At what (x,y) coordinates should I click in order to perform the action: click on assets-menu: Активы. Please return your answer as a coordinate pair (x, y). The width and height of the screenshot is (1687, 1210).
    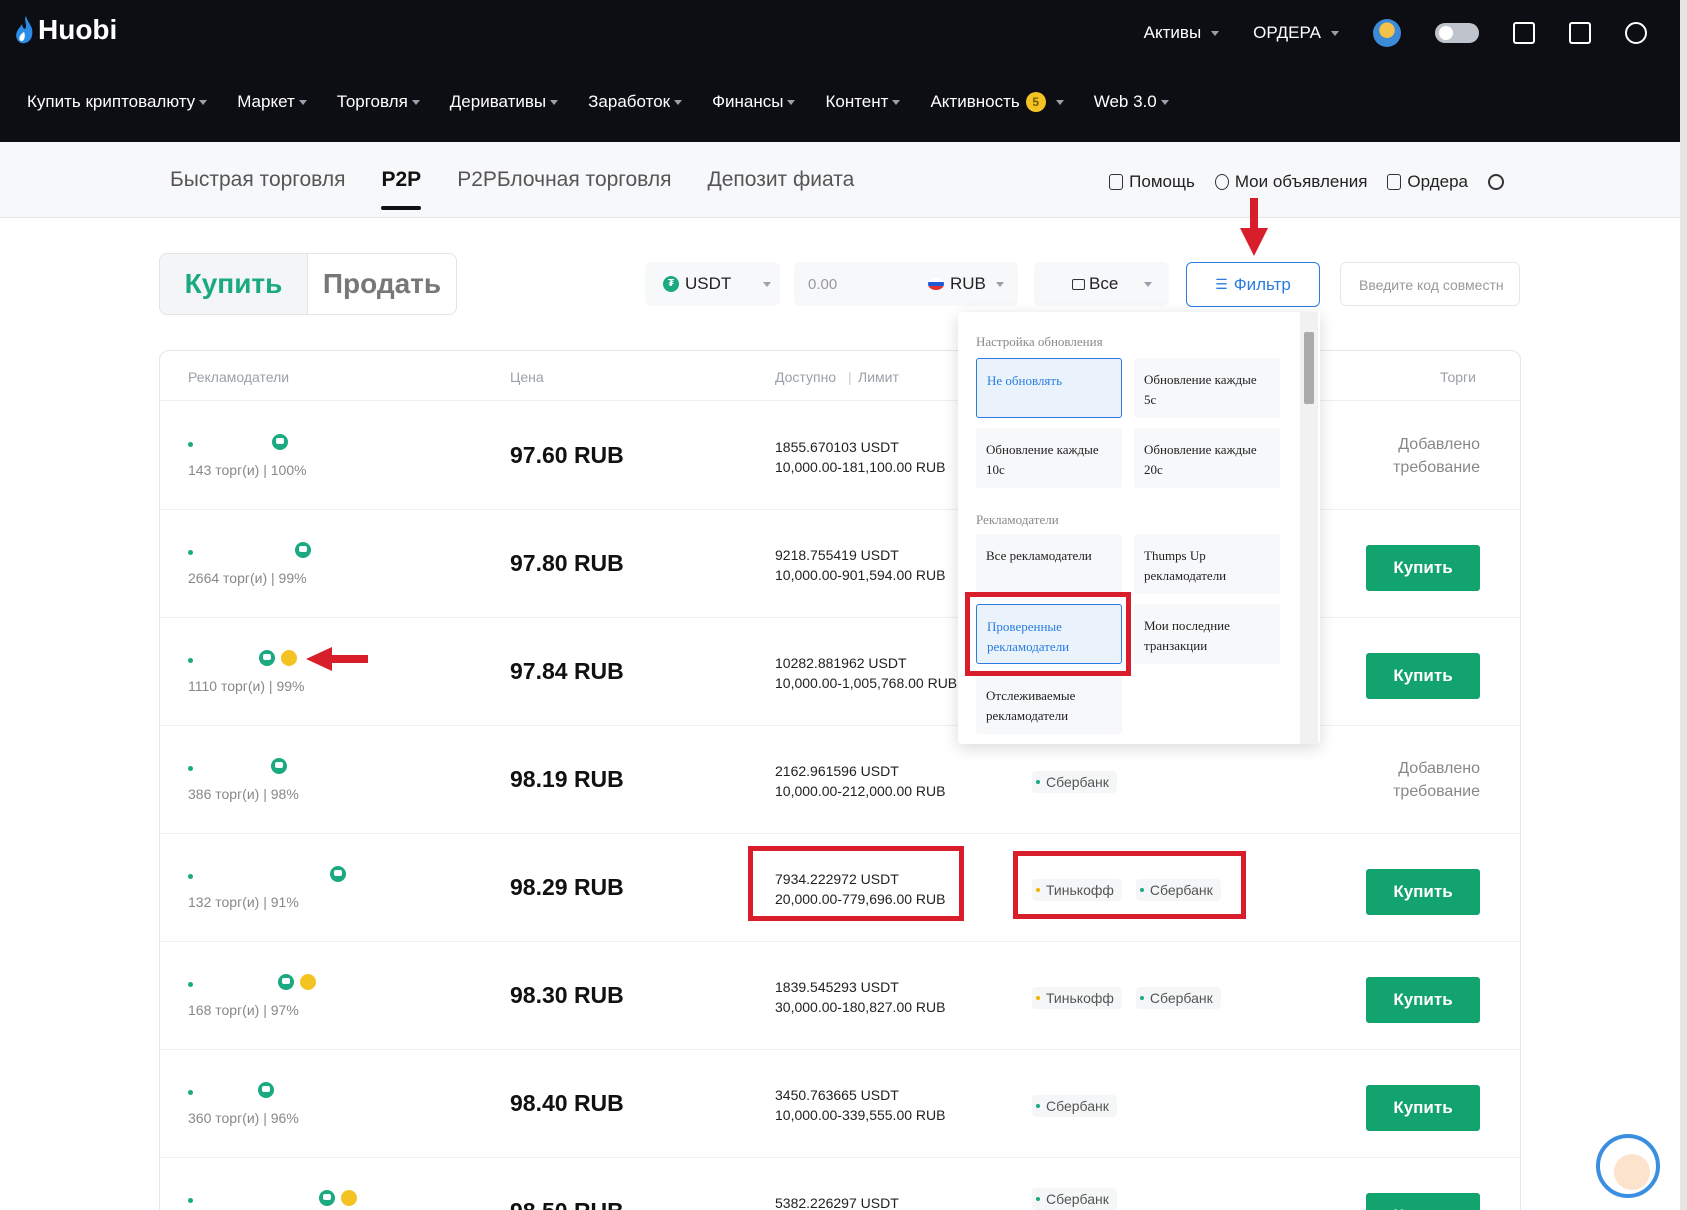
    Looking at the image, I should click on (1182, 33).